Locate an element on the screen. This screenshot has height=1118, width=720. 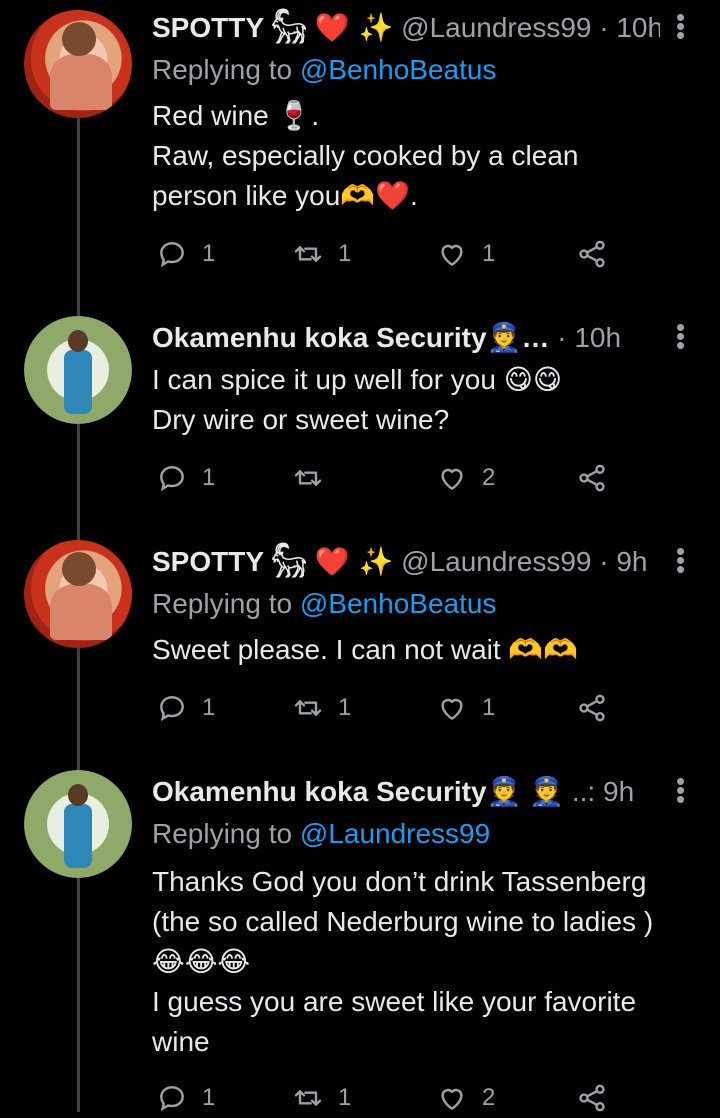
tweet-header: Okamenhu koka Security👮 👮 ..: 9h is located at coordinates (406, 792).